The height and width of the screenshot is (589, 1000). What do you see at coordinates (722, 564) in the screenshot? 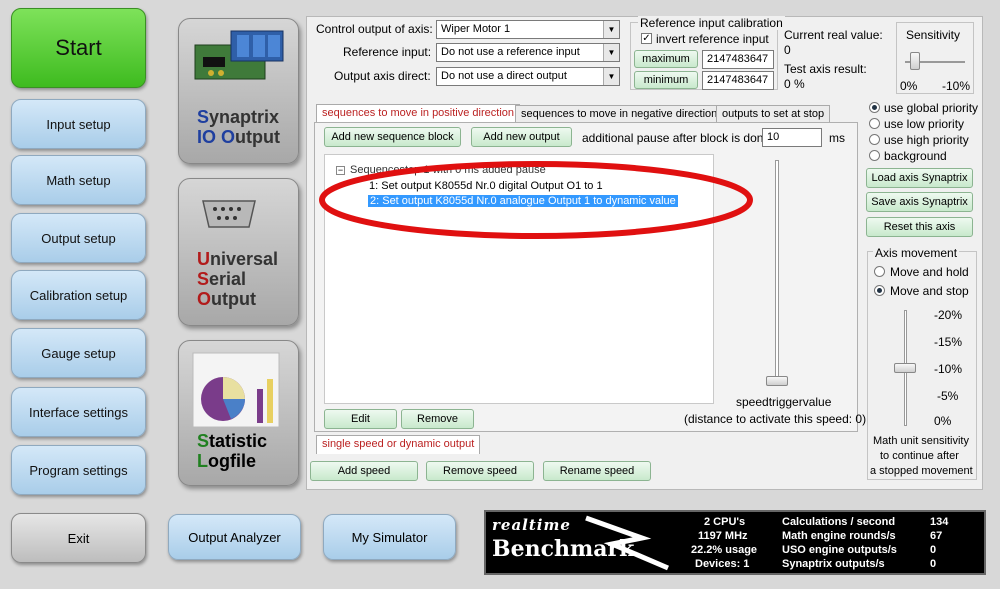
I see `benchmark-devices: Devices: 1` at bounding box center [722, 564].